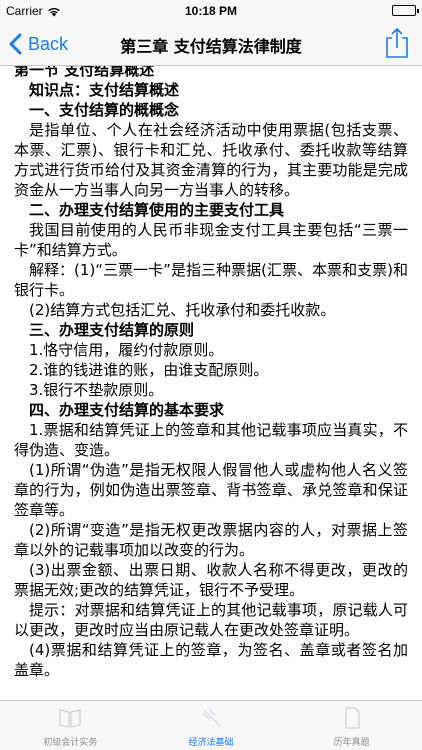 This screenshot has height=750, width=422. I want to click on status-right, so click(405, 12).